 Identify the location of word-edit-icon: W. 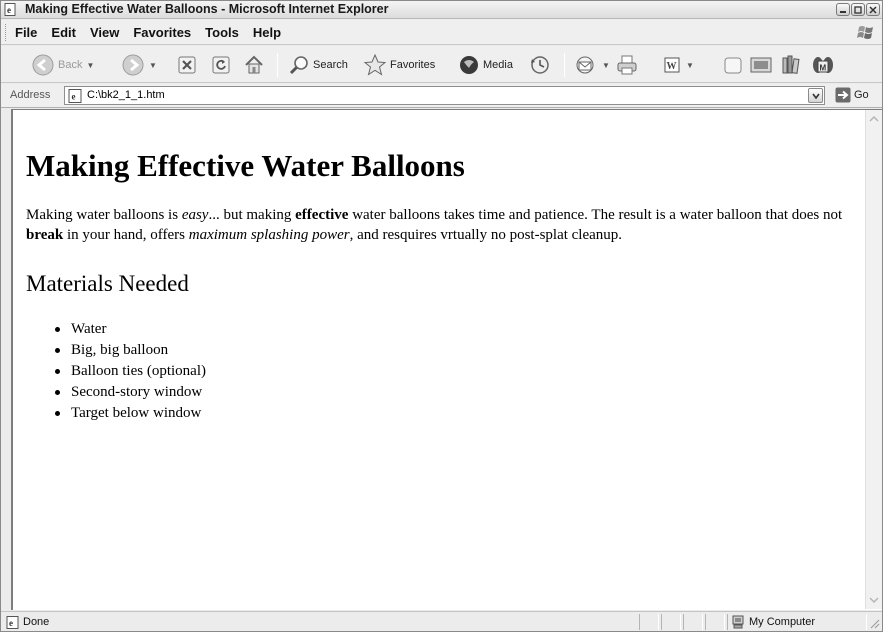
(672, 65).